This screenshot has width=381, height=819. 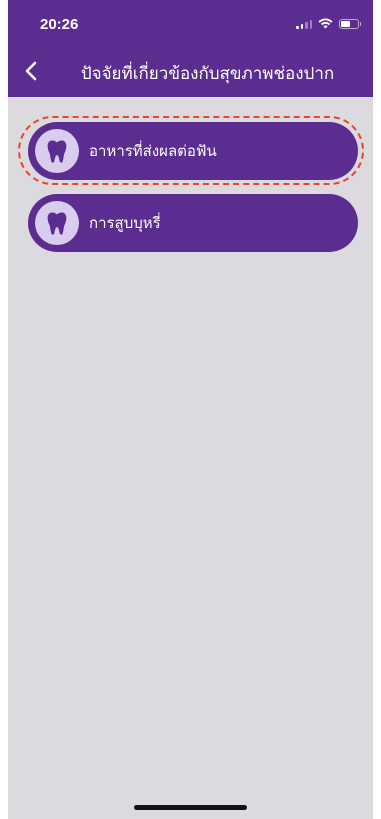 What do you see at coordinates (350, 23) in the screenshot?
I see `battery-icon` at bounding box center [350, 23].